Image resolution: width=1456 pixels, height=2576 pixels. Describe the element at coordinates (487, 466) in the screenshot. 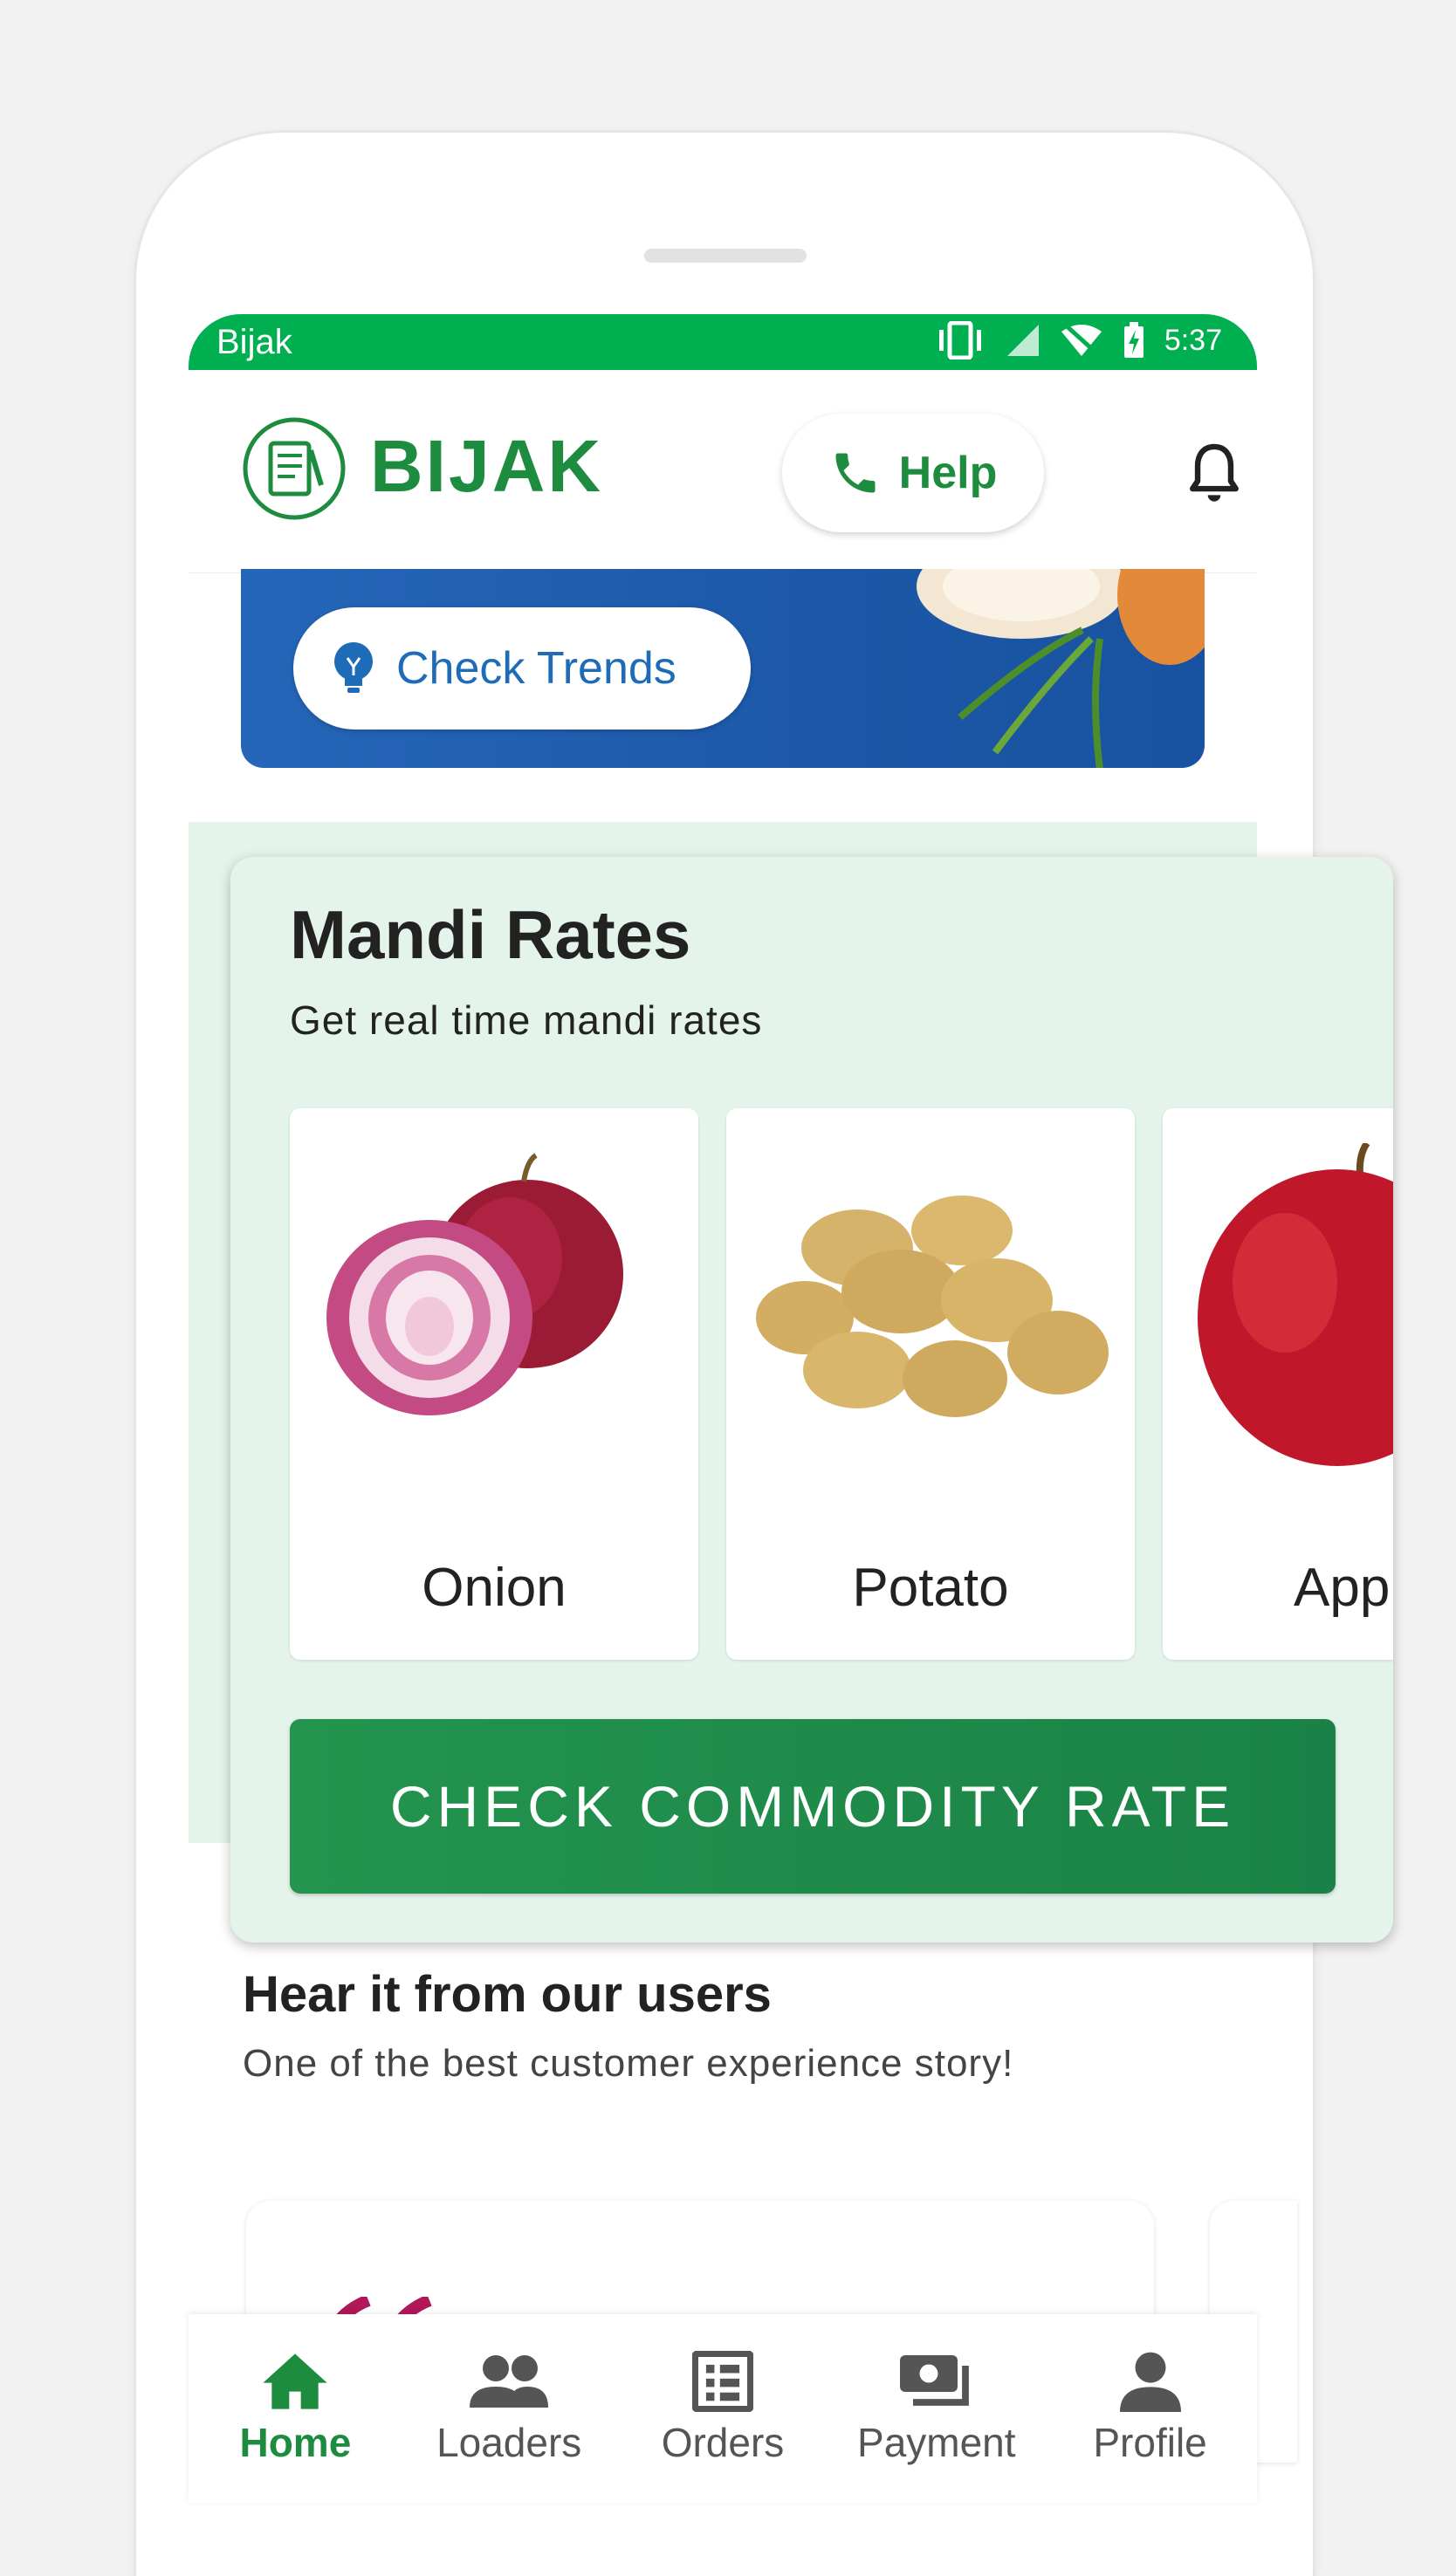

I see `brand-logo-text: BIJAK` at that location.